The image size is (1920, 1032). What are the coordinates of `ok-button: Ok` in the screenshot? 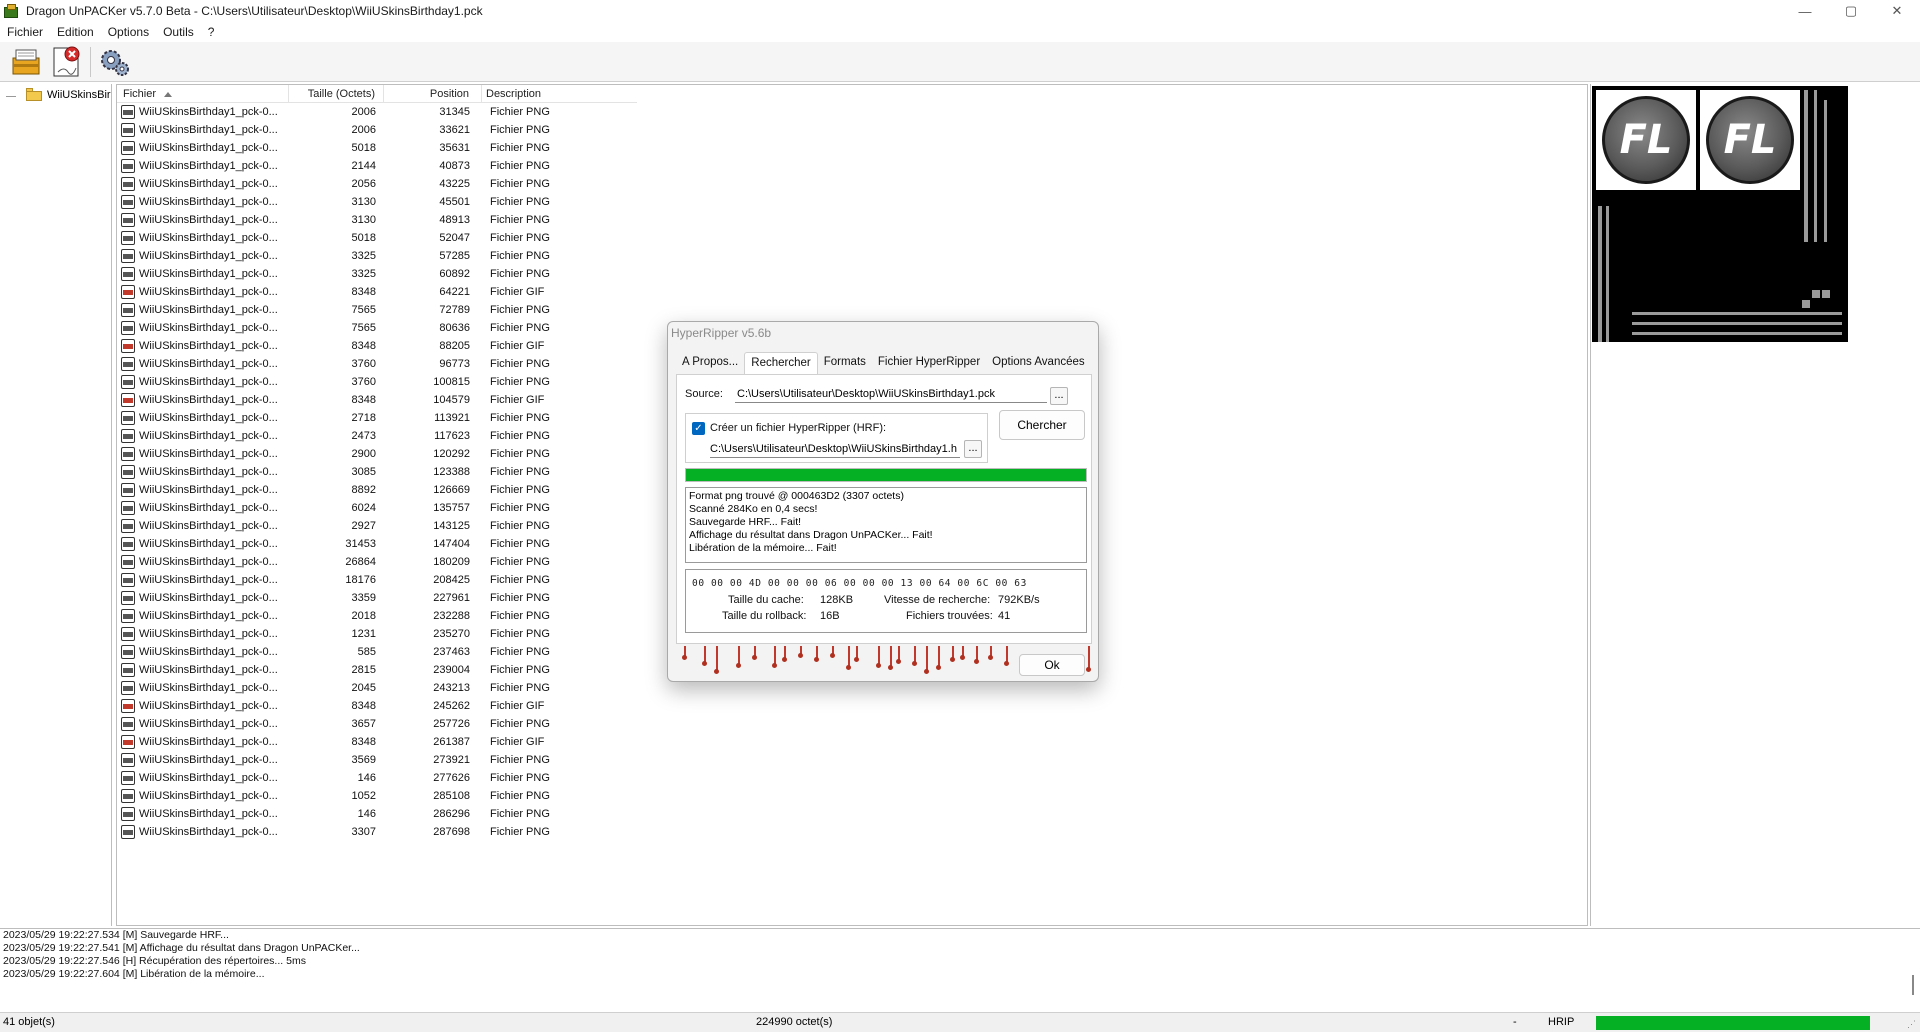 It's located at (1052, 665).